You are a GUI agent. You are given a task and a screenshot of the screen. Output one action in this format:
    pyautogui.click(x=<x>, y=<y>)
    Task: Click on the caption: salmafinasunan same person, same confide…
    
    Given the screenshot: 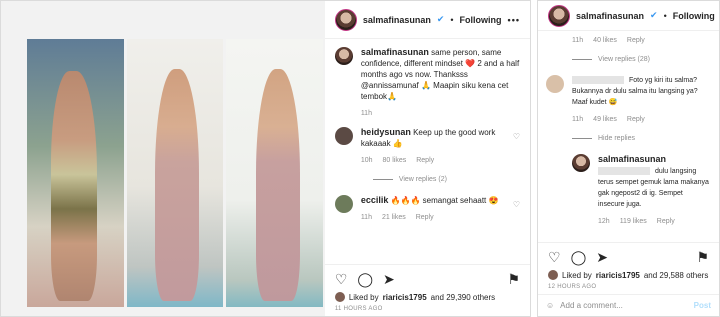 What is the action you would take?
    pyautogui.click(x=427, y=83)
    